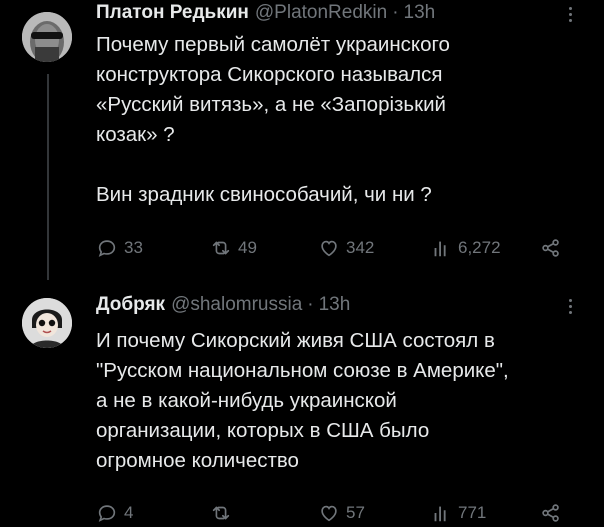 The width and height of the screenshot is (604, 527). I want to click on reply-button: 33, so click(119, 248).